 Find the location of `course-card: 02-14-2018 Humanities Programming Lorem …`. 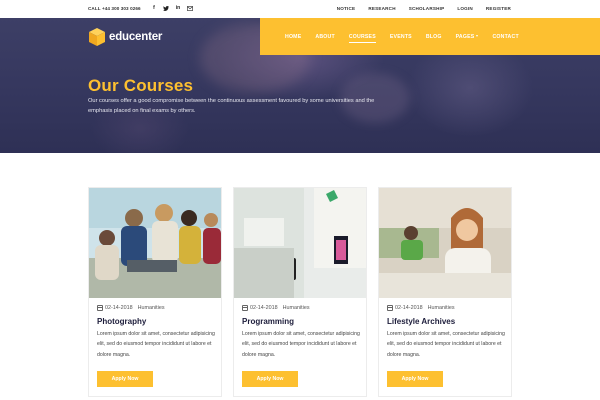

course-card: 02-14-2018 Humanities Programming Lorem … is located at coordinates (300, 292).